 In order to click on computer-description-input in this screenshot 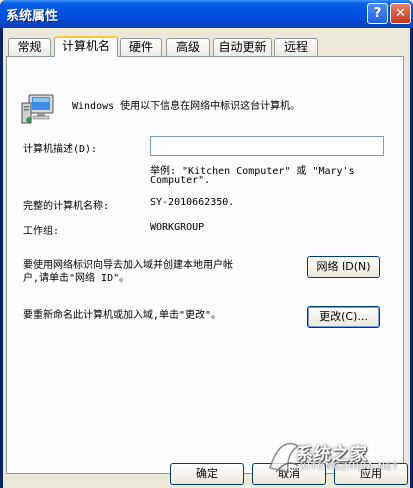, I will do `click(267, 146)`.